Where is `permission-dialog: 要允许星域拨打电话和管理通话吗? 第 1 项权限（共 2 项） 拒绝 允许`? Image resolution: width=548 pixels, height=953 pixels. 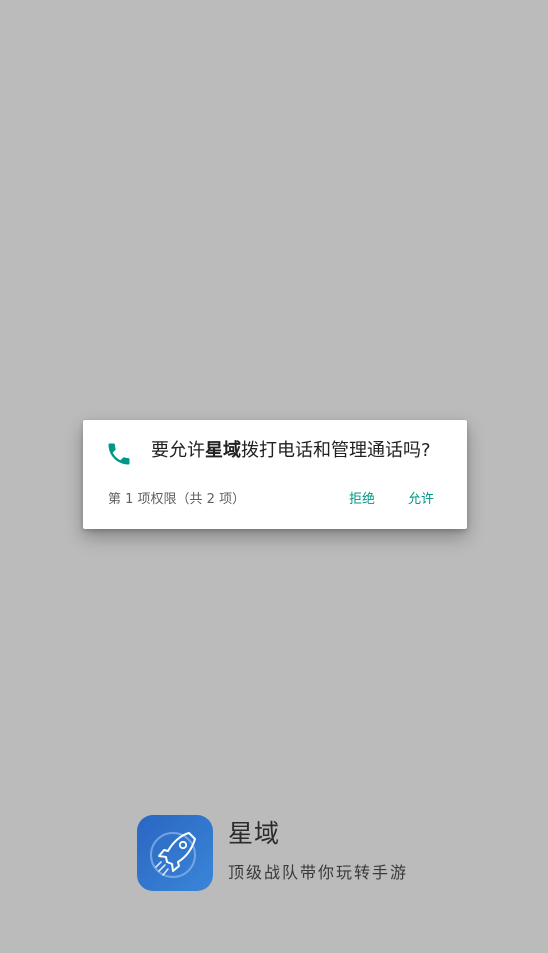 permission-dialog: 要允许星域拨打电话和管理通话吗? 第 1 项权限（共 2 项） 拒绝 允许 is located at coordinates (275, 474).